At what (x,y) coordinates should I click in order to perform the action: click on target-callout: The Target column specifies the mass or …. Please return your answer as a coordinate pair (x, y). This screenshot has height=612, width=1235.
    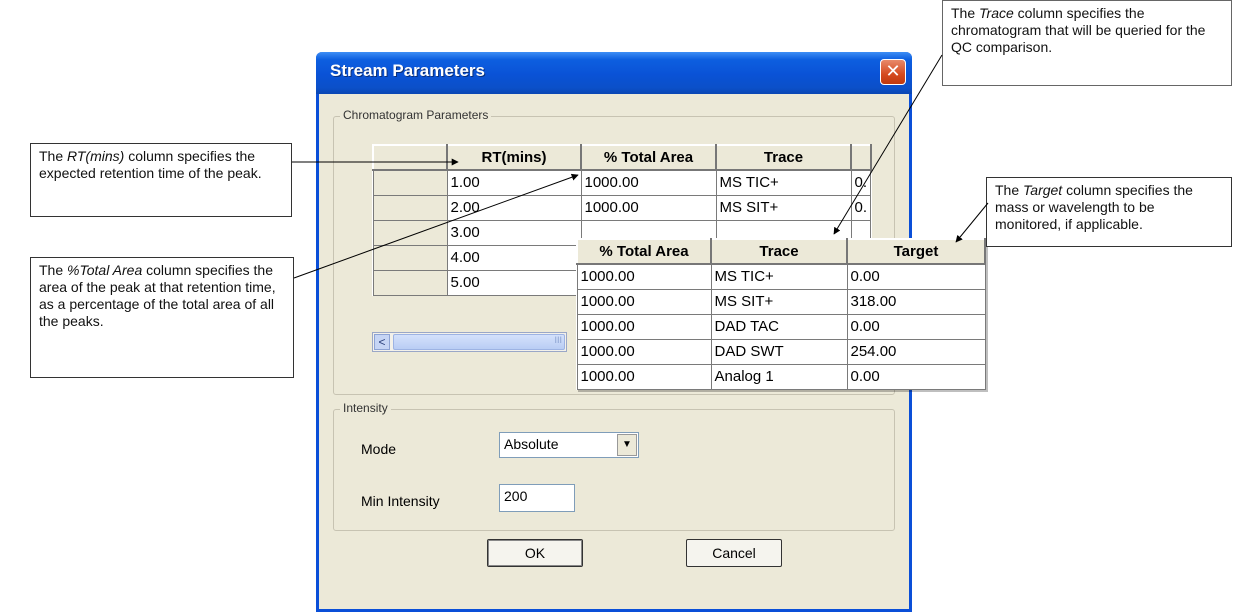
    Looking at the image, I should click on (1109, 212).